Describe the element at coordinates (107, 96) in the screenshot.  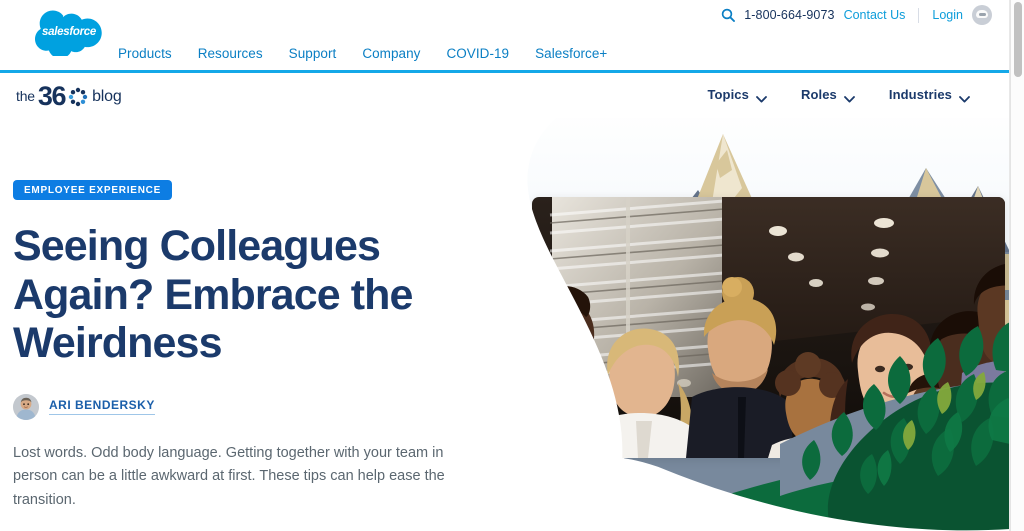
I see `blog-logo-blog: blog` at that location.